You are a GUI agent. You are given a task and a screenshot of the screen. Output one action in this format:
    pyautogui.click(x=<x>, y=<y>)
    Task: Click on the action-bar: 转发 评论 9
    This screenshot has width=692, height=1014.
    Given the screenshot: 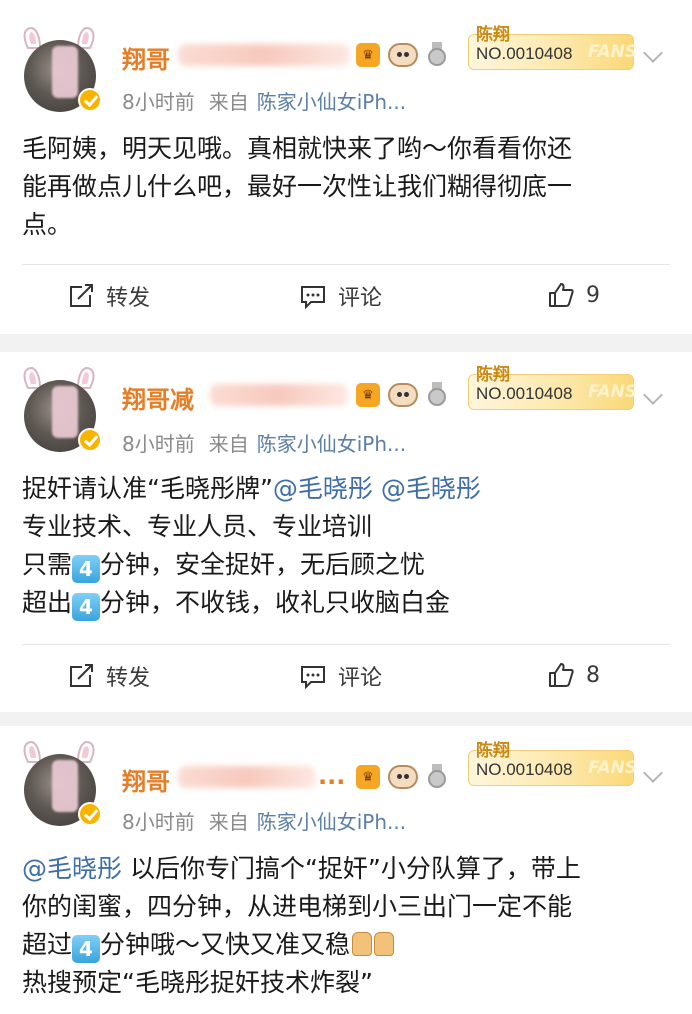 What is the action you would take?
    pyautogui.click(x=346, y=300)
    